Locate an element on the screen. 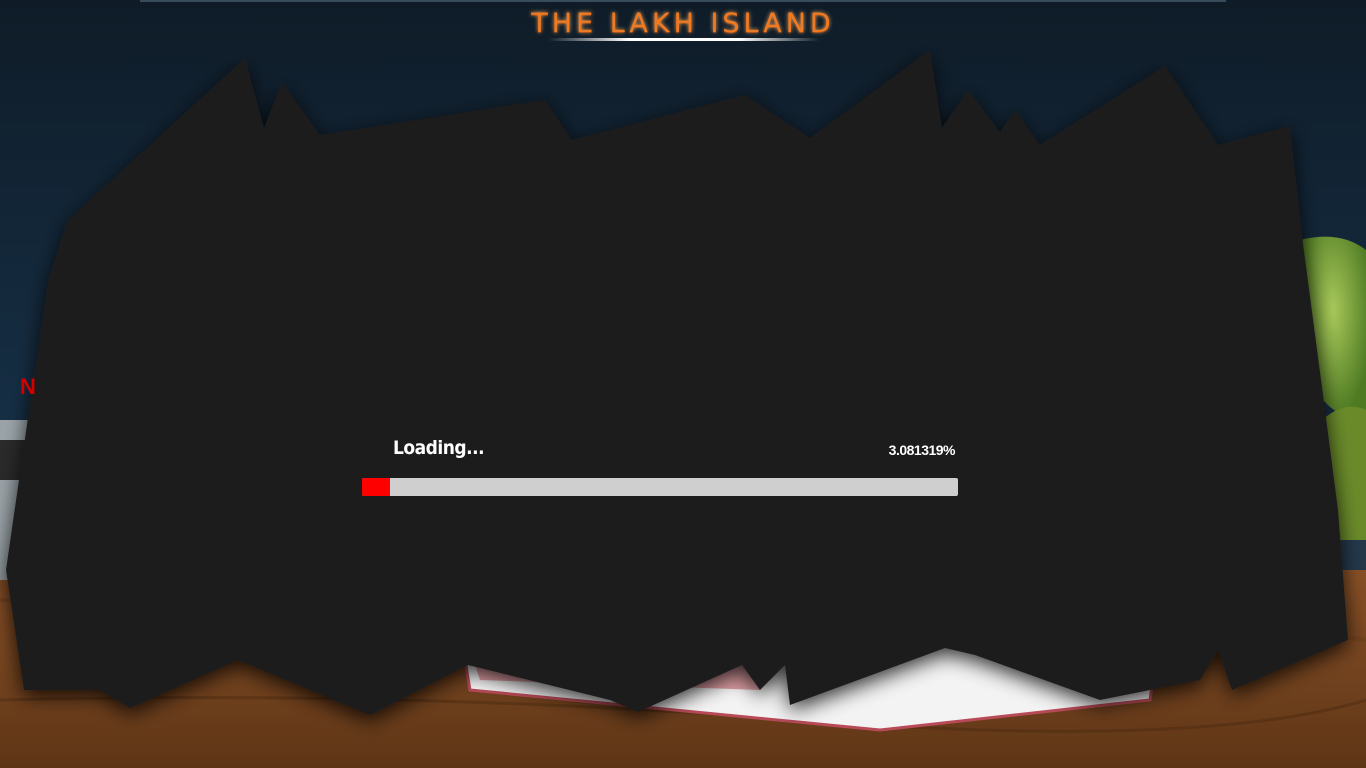 The width and height of the screenshot is (1366, 768). background-letter: N is located at coordinates (28, 386).